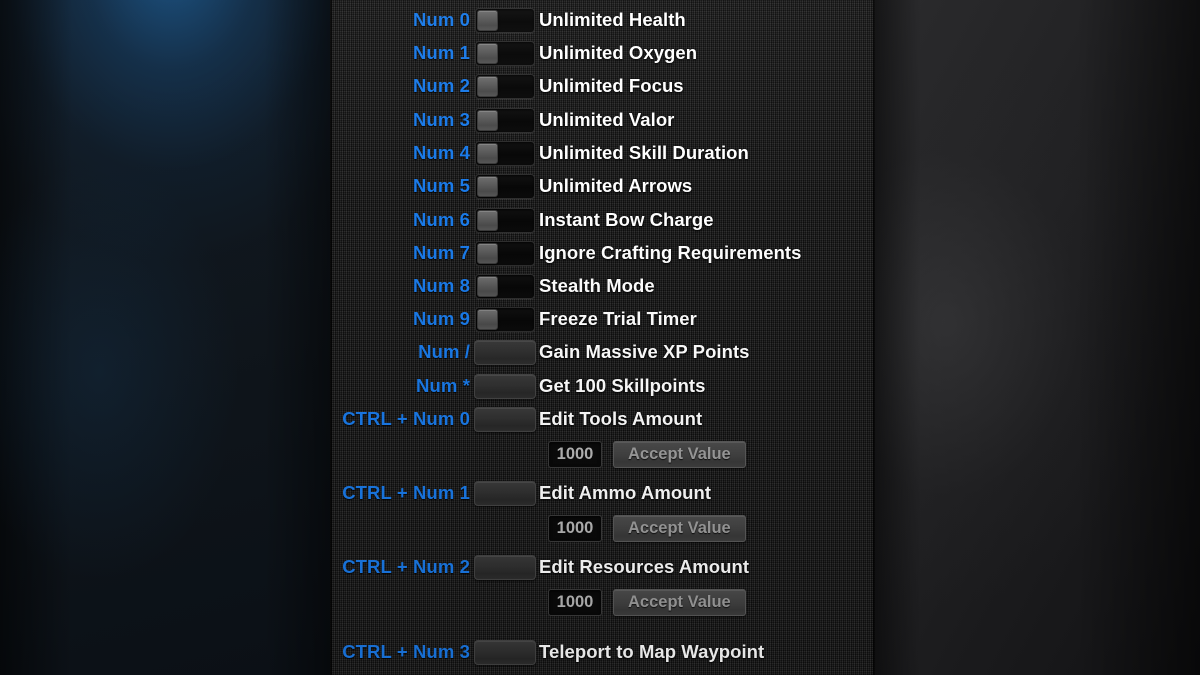 Image resolution: width=1200 pixels, height=675 pixels. Describe the element at coordinates (406, 492) in the screenshot. I see `hotkey-label: CTRL + Num 1` at that location.